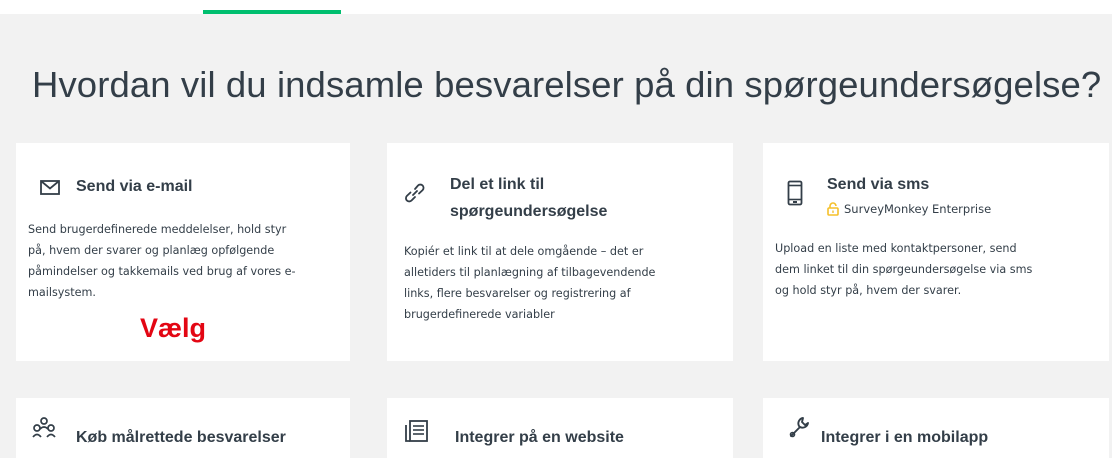  I want to click on card-title: Send via sms, so click(878, 184).